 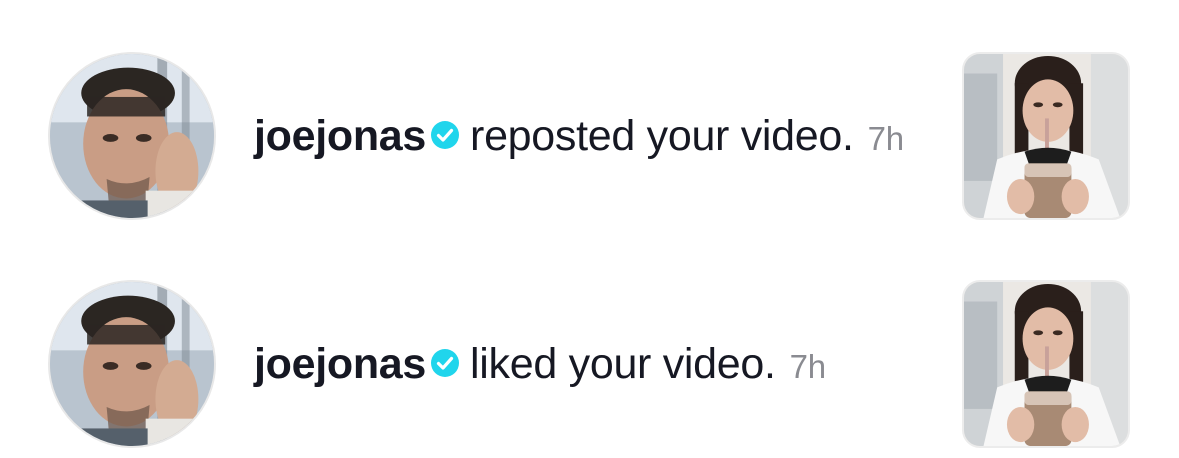 I want to click on notification-text: joejonas reposted your video. 7h, so click(x=579, y=136).